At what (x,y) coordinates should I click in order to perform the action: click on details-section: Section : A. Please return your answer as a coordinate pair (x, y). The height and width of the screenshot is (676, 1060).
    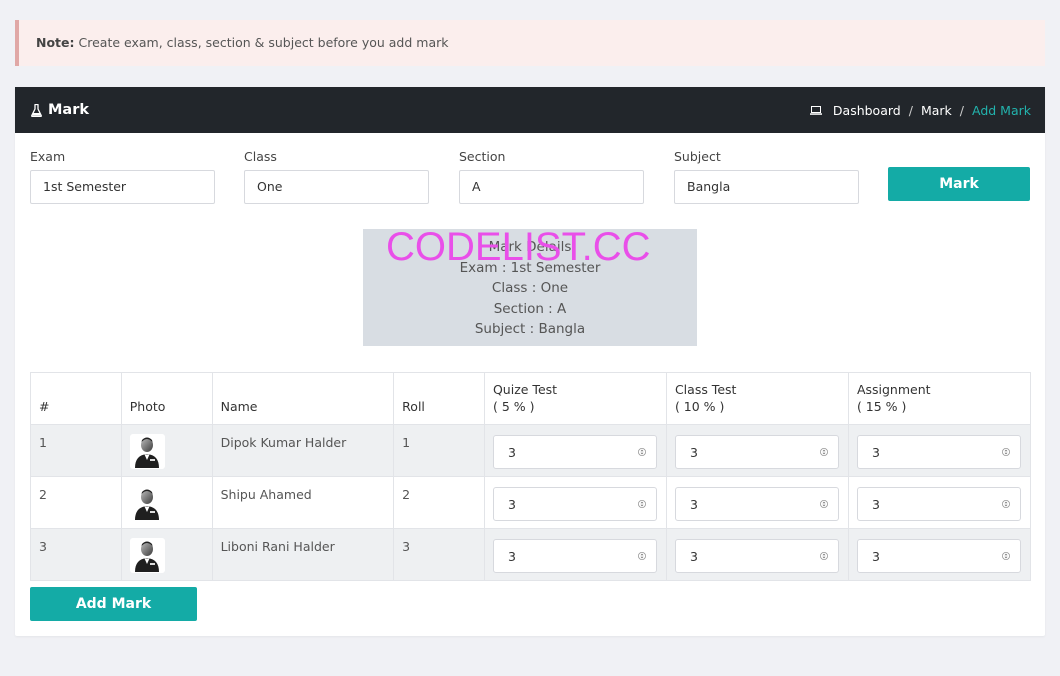
    Looking at the image, I should click on (530, 308).